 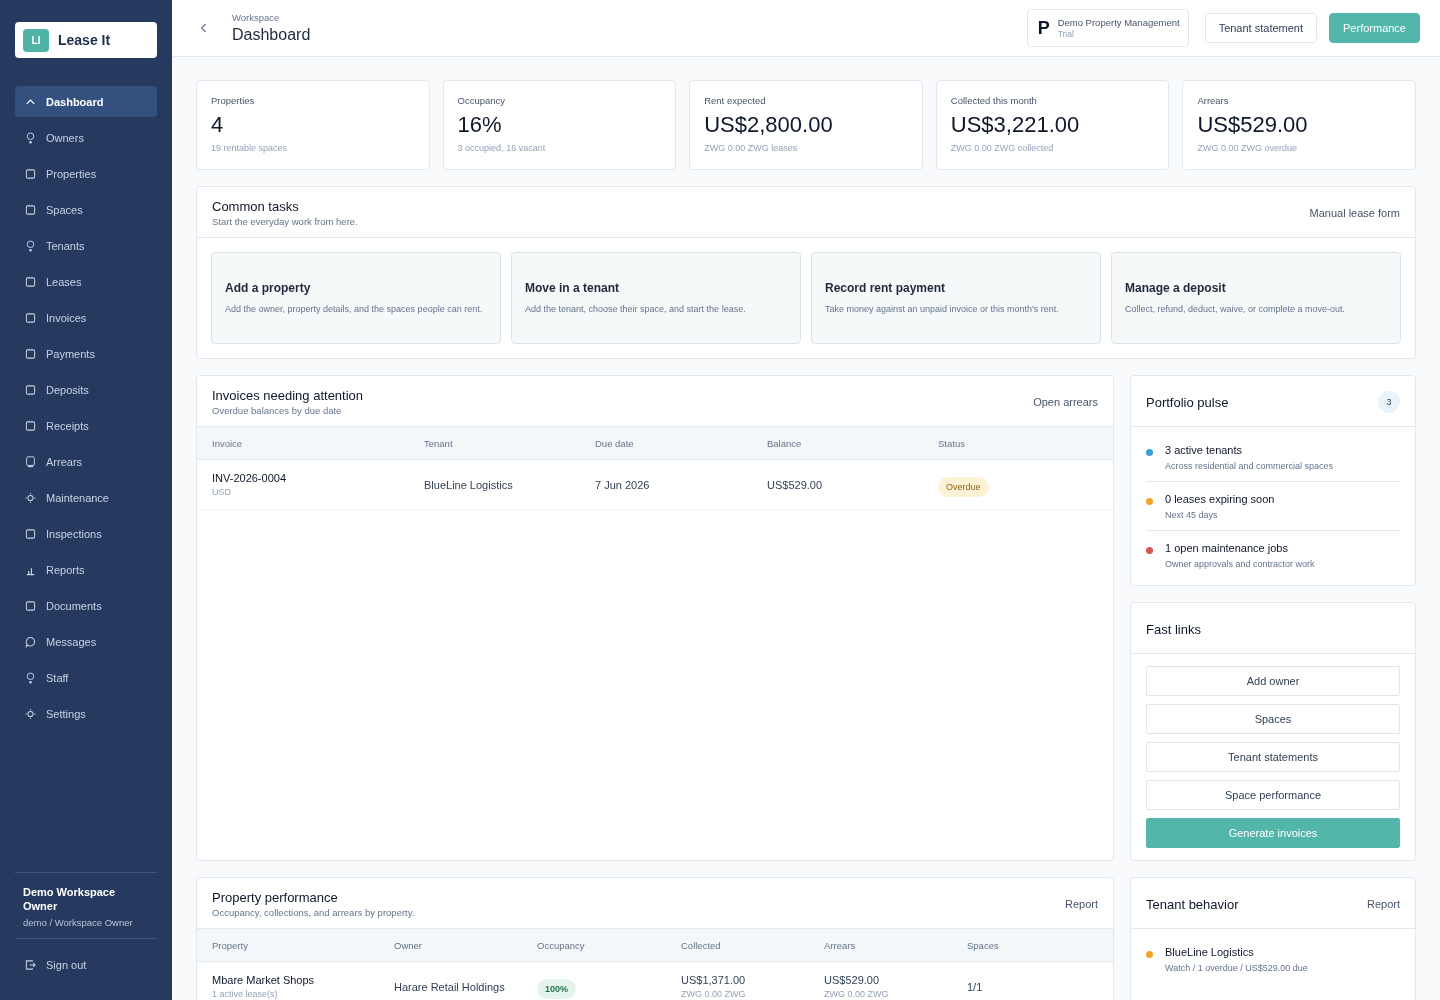 What do you see at coordinates (354, 309) in the screenshot?
I see `task-description: Add the owner, property details, and the spaces people can rent.` at bounding box center [354, 309].